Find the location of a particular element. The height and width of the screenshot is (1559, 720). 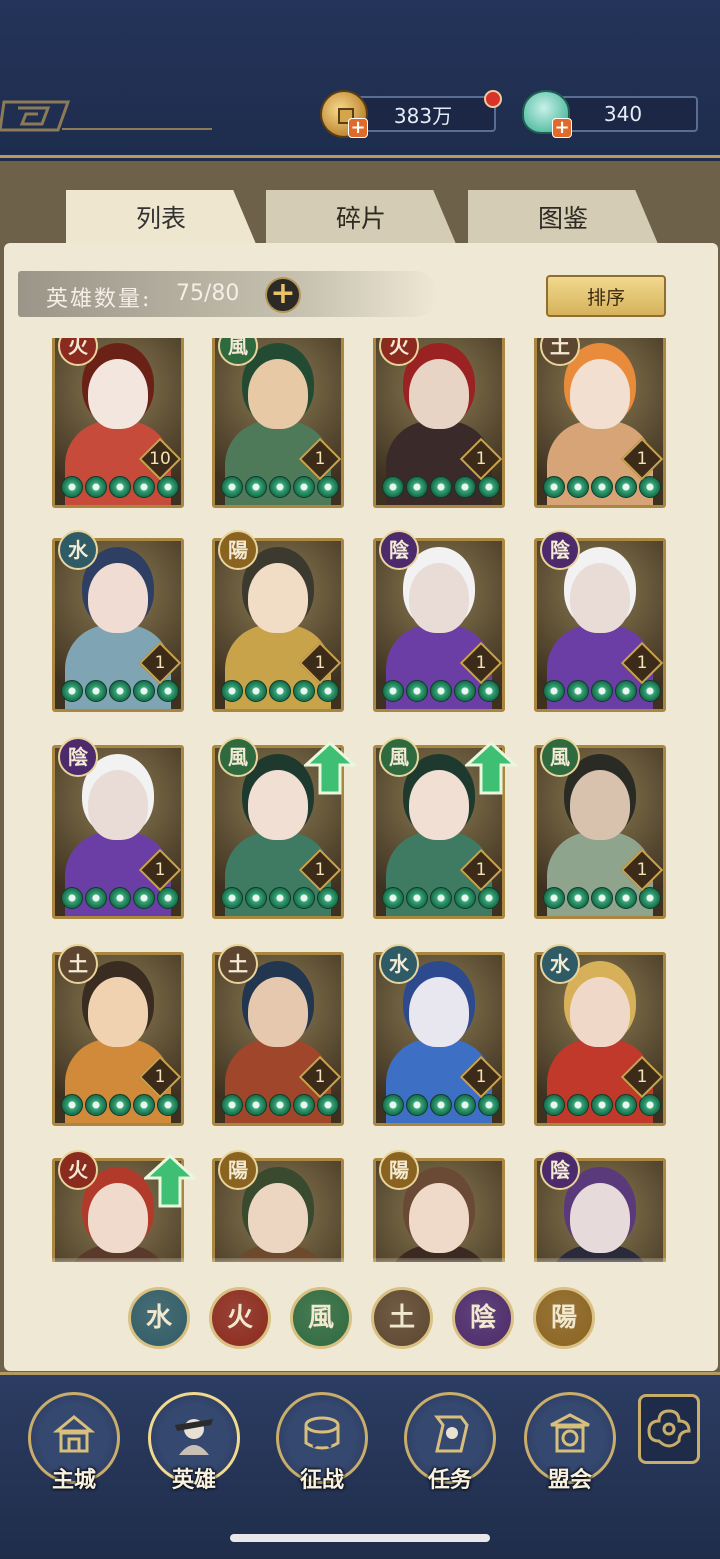

expand-capacity-button: + is located at coordinates (283, 295).